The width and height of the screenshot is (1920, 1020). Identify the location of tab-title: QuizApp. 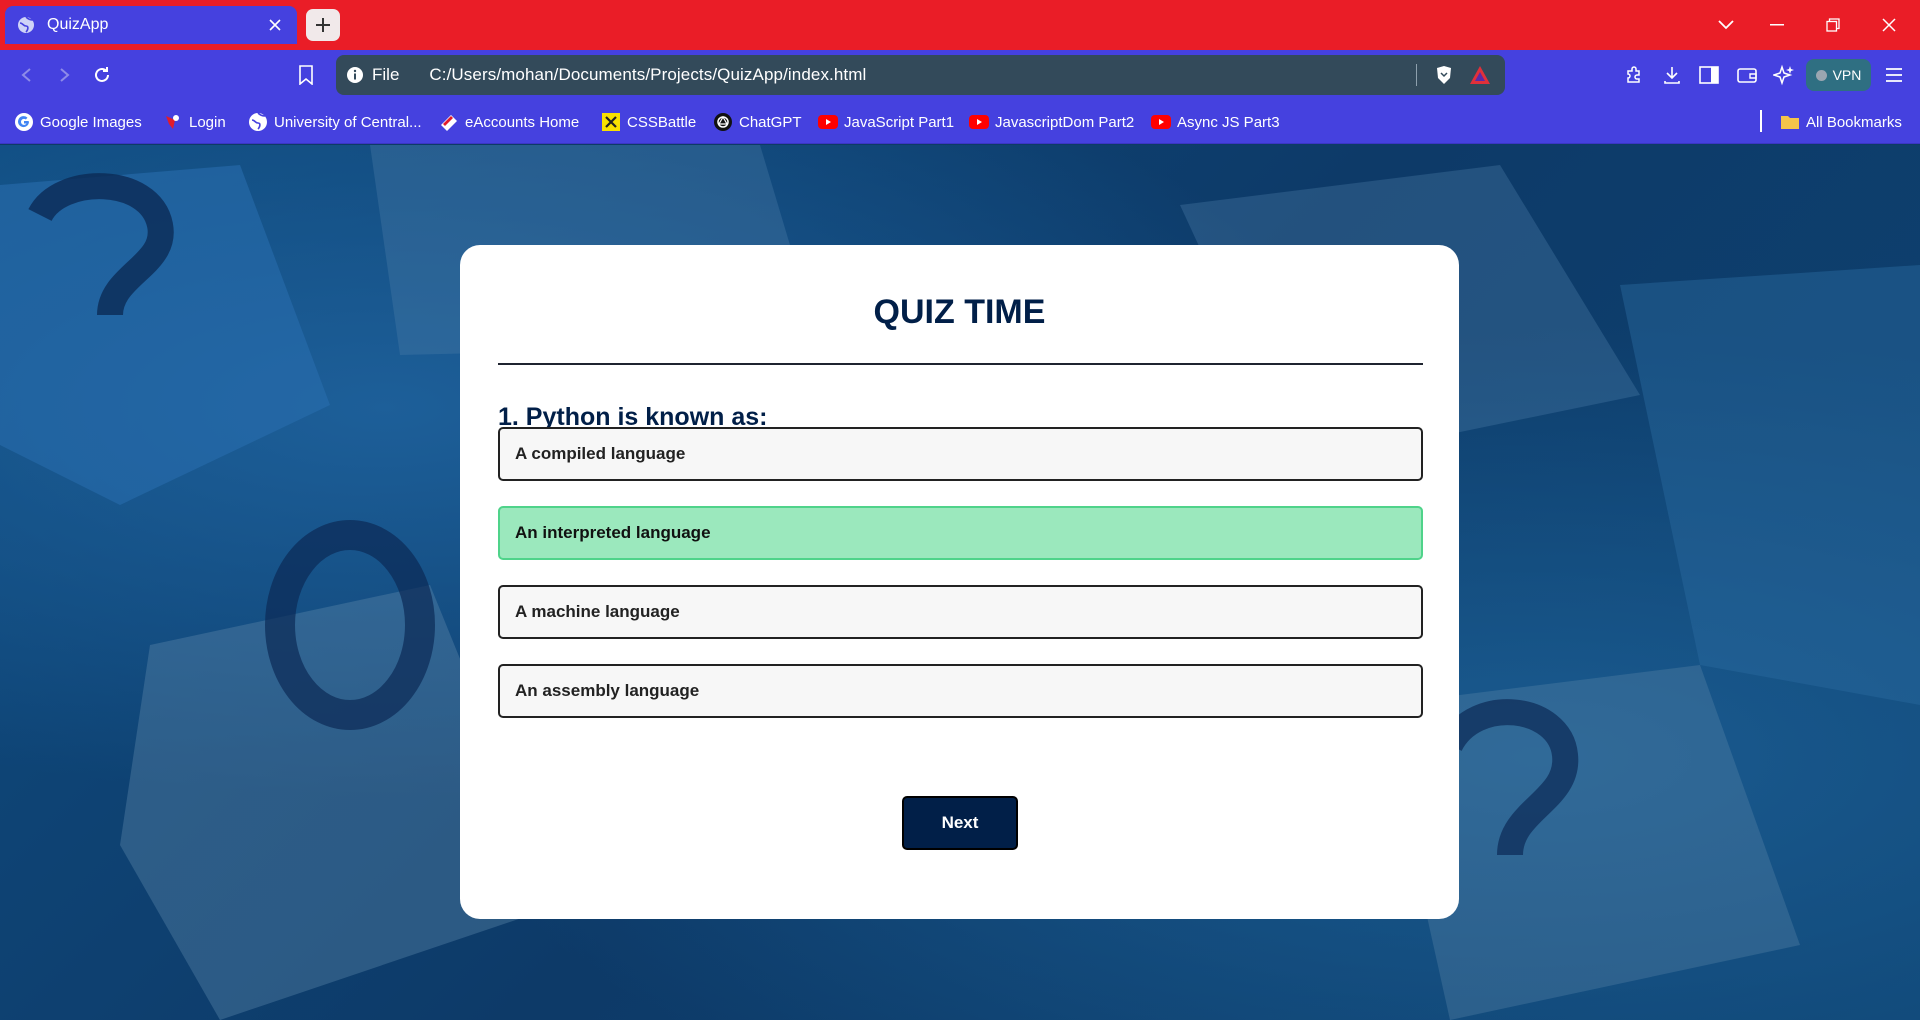
(78, 24).